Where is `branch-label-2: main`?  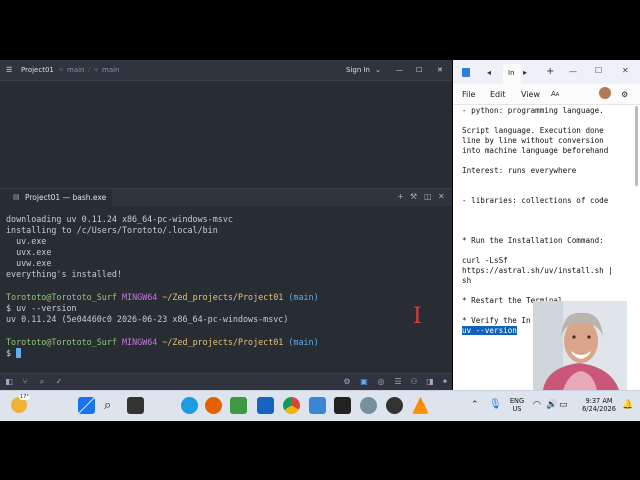
branch-label-2: main is located at coordinates (111, 70).